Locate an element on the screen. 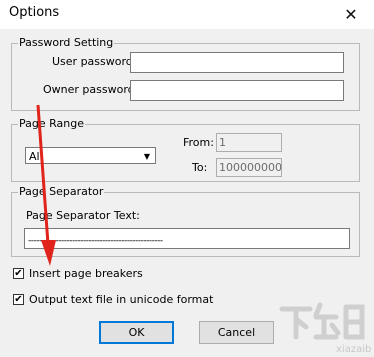  ok-button-label: OK is located at coordinates (136, 332).